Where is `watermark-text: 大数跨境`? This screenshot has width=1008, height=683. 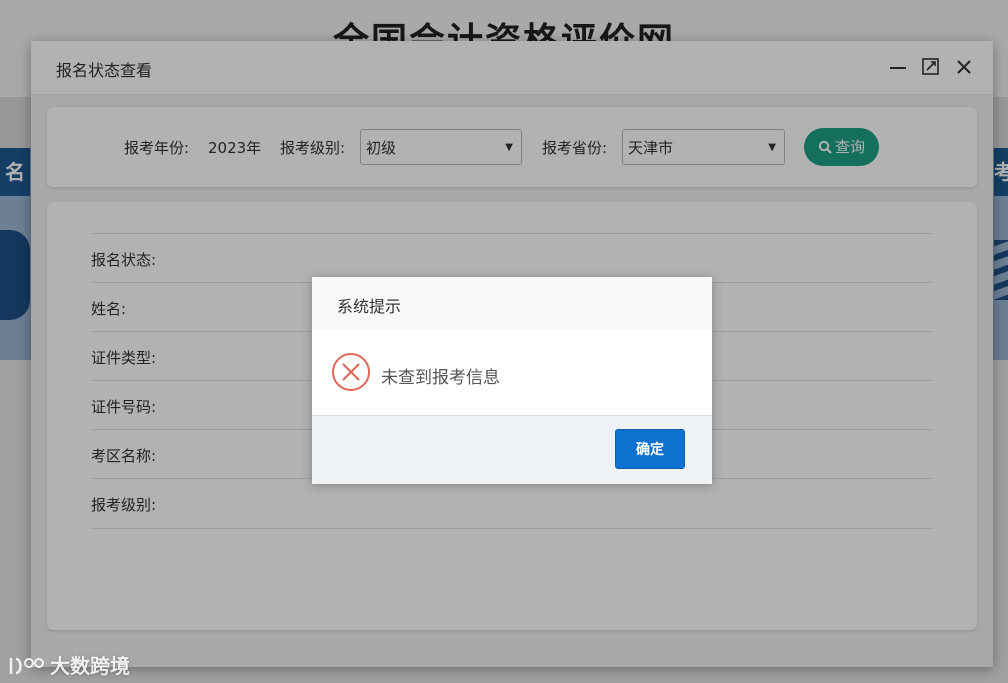 watermark-text: 大数跨境 is located at coordinates (90, 666).